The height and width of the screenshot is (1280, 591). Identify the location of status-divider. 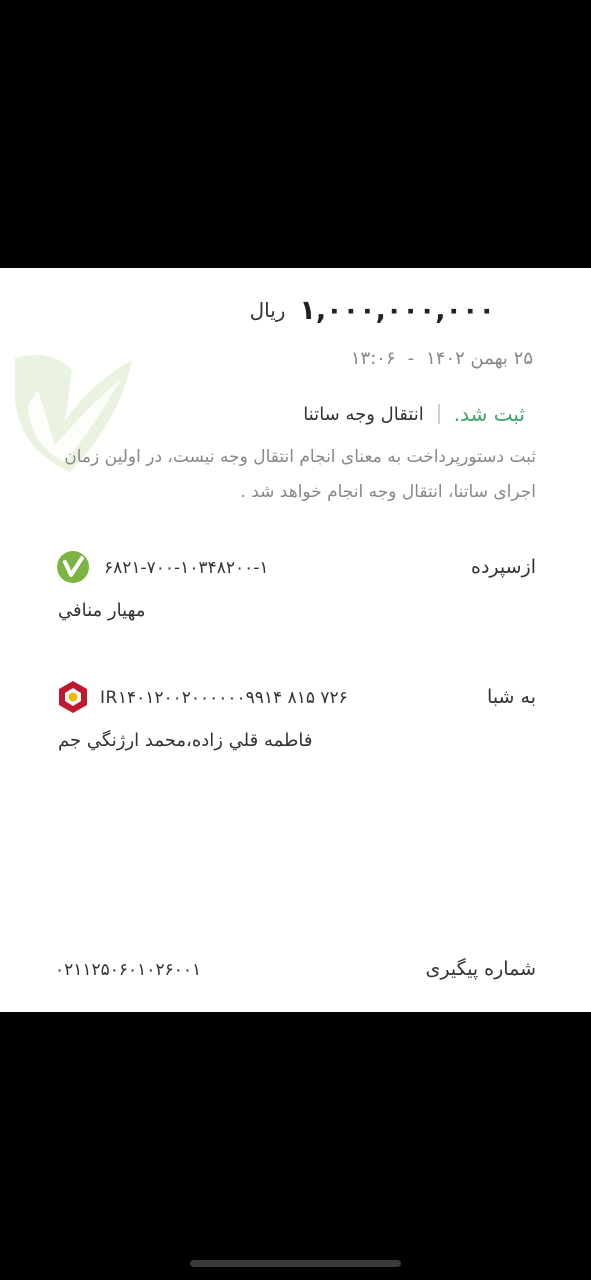
(438, 414).